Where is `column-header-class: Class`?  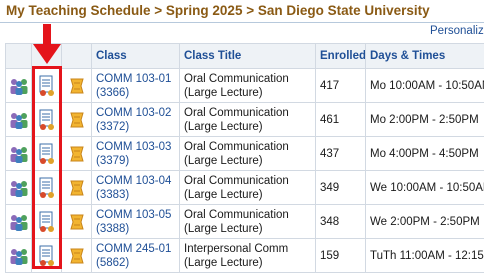
column-header-class: Class is located at coordinates (136, 56).